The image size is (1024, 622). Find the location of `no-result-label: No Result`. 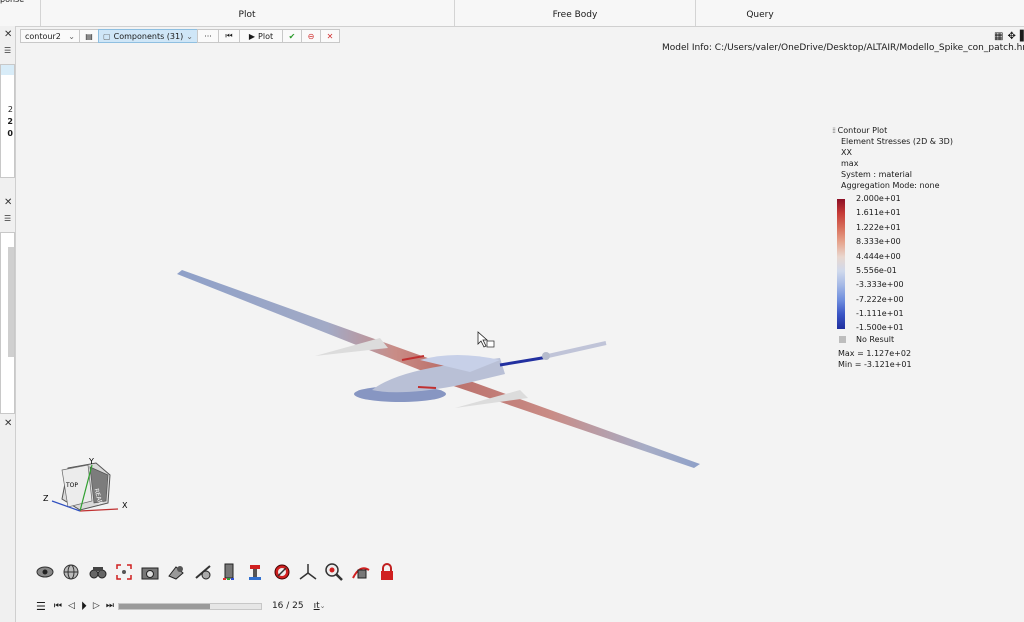

no-result-label: No Result is located at coordinates (875, 339).